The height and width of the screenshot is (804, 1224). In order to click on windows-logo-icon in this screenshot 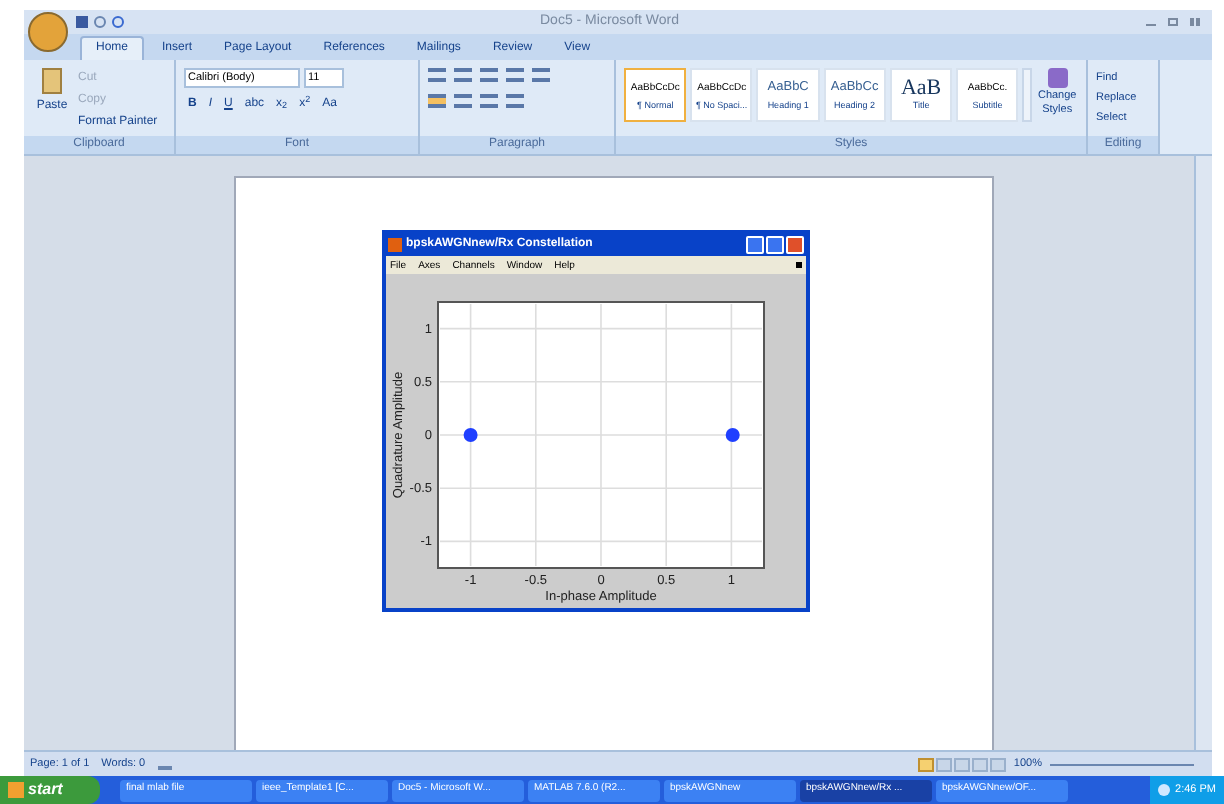, I will do `click(16, 790)`.